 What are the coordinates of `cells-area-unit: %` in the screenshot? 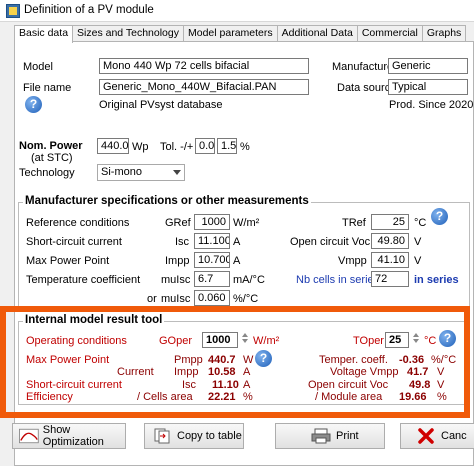 It's located at (248, 397).